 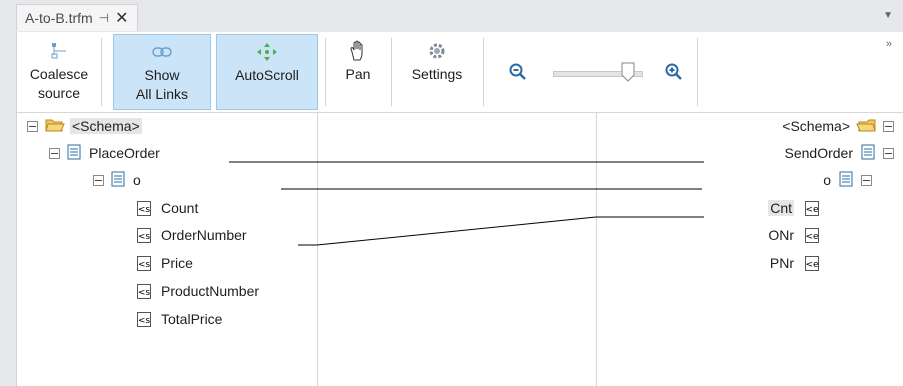 I want to click on target-field-label: ONr, so click(x=781, y=235).